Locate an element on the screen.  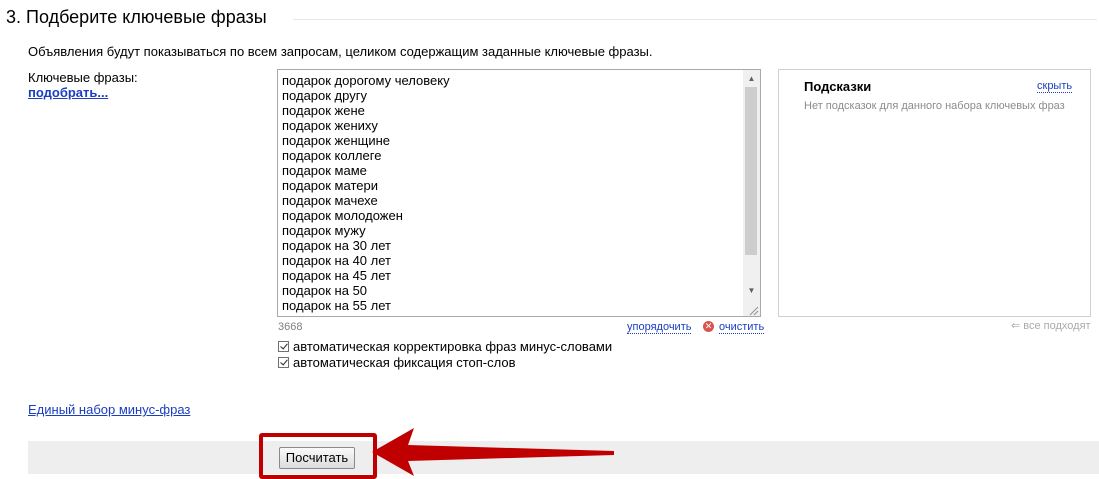
phrase-line: подарок на 30 лет is located at coordinates (336, 245).